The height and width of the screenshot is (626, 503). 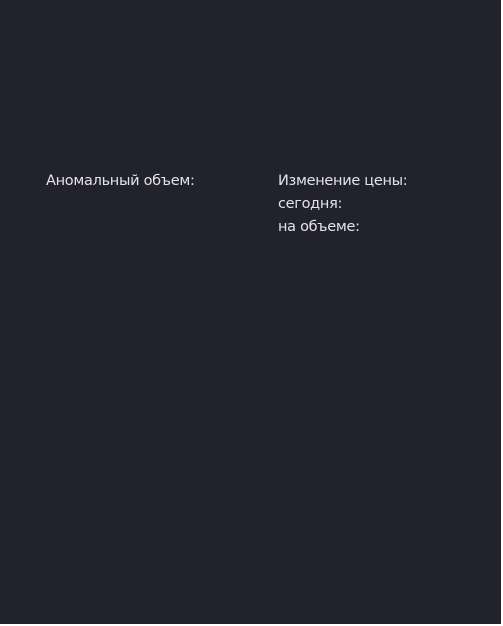 I want to click on today-label: сегодня:, so click(x=310, y=204).